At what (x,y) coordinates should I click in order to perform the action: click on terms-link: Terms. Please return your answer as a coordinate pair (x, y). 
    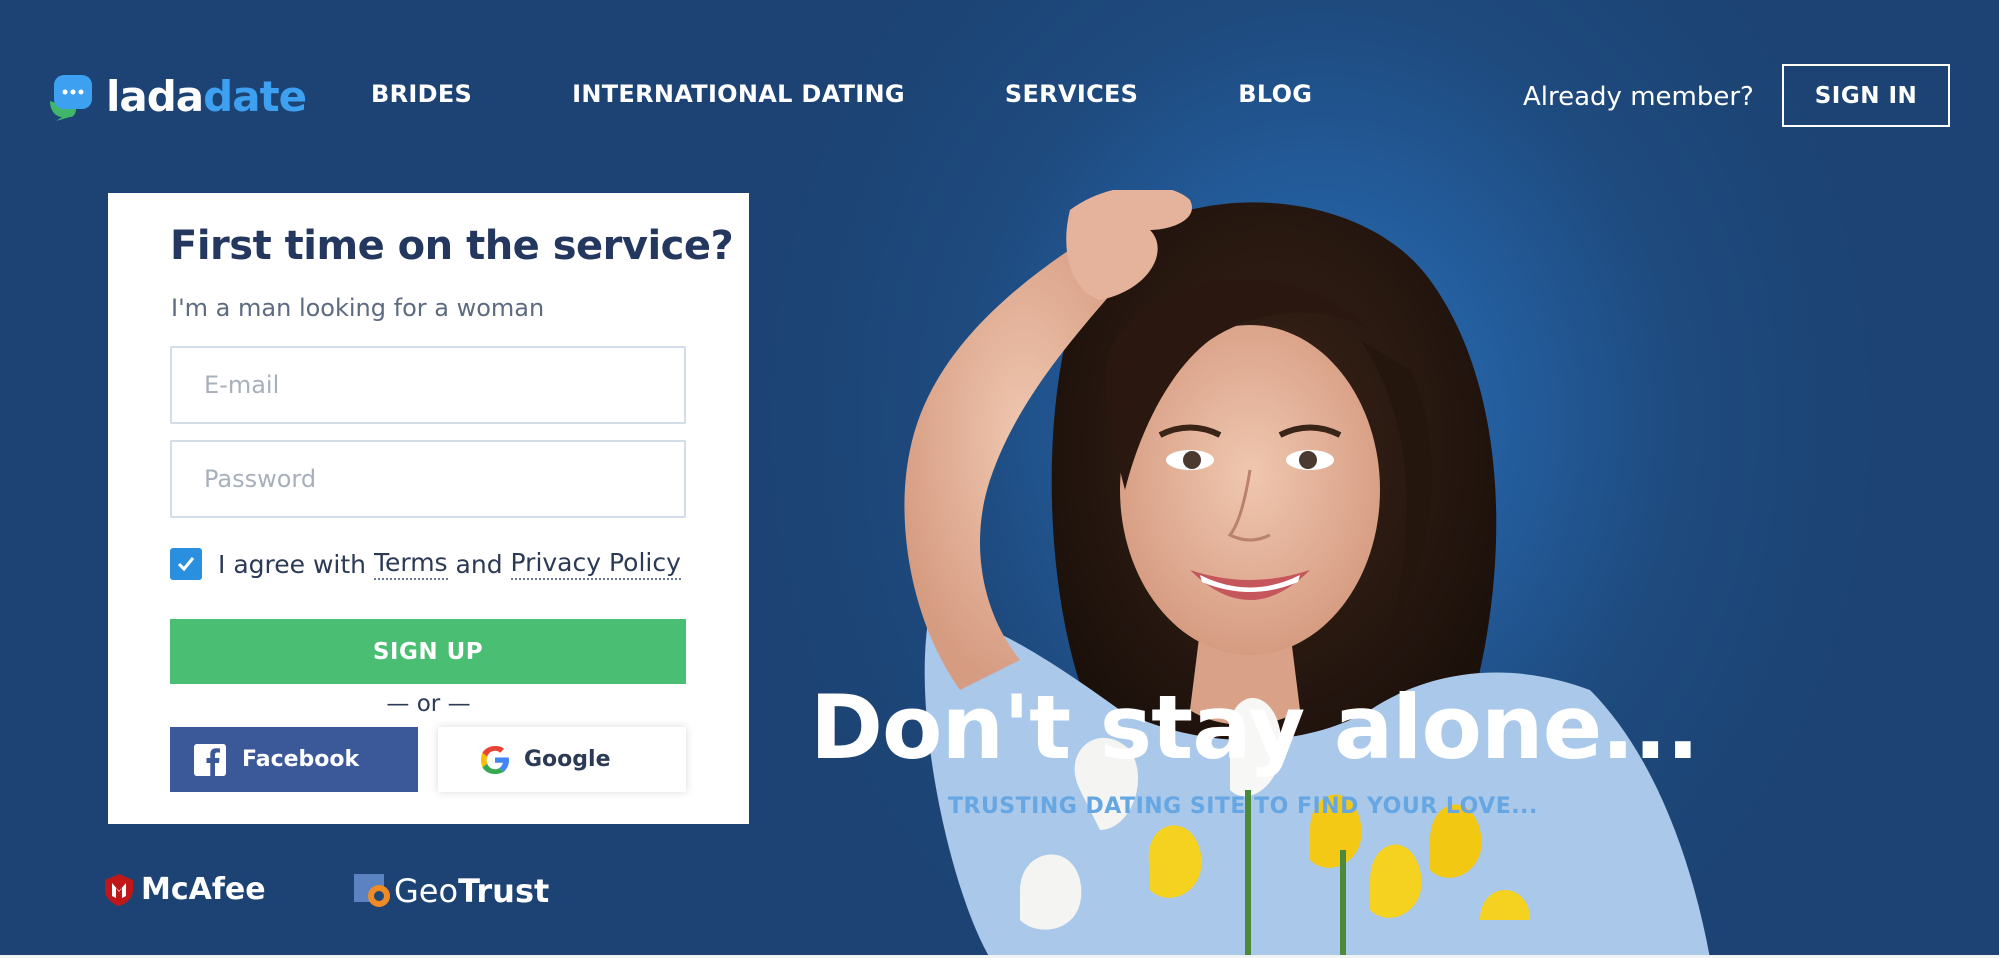
    Looking at the image, I should click on (410, 564).